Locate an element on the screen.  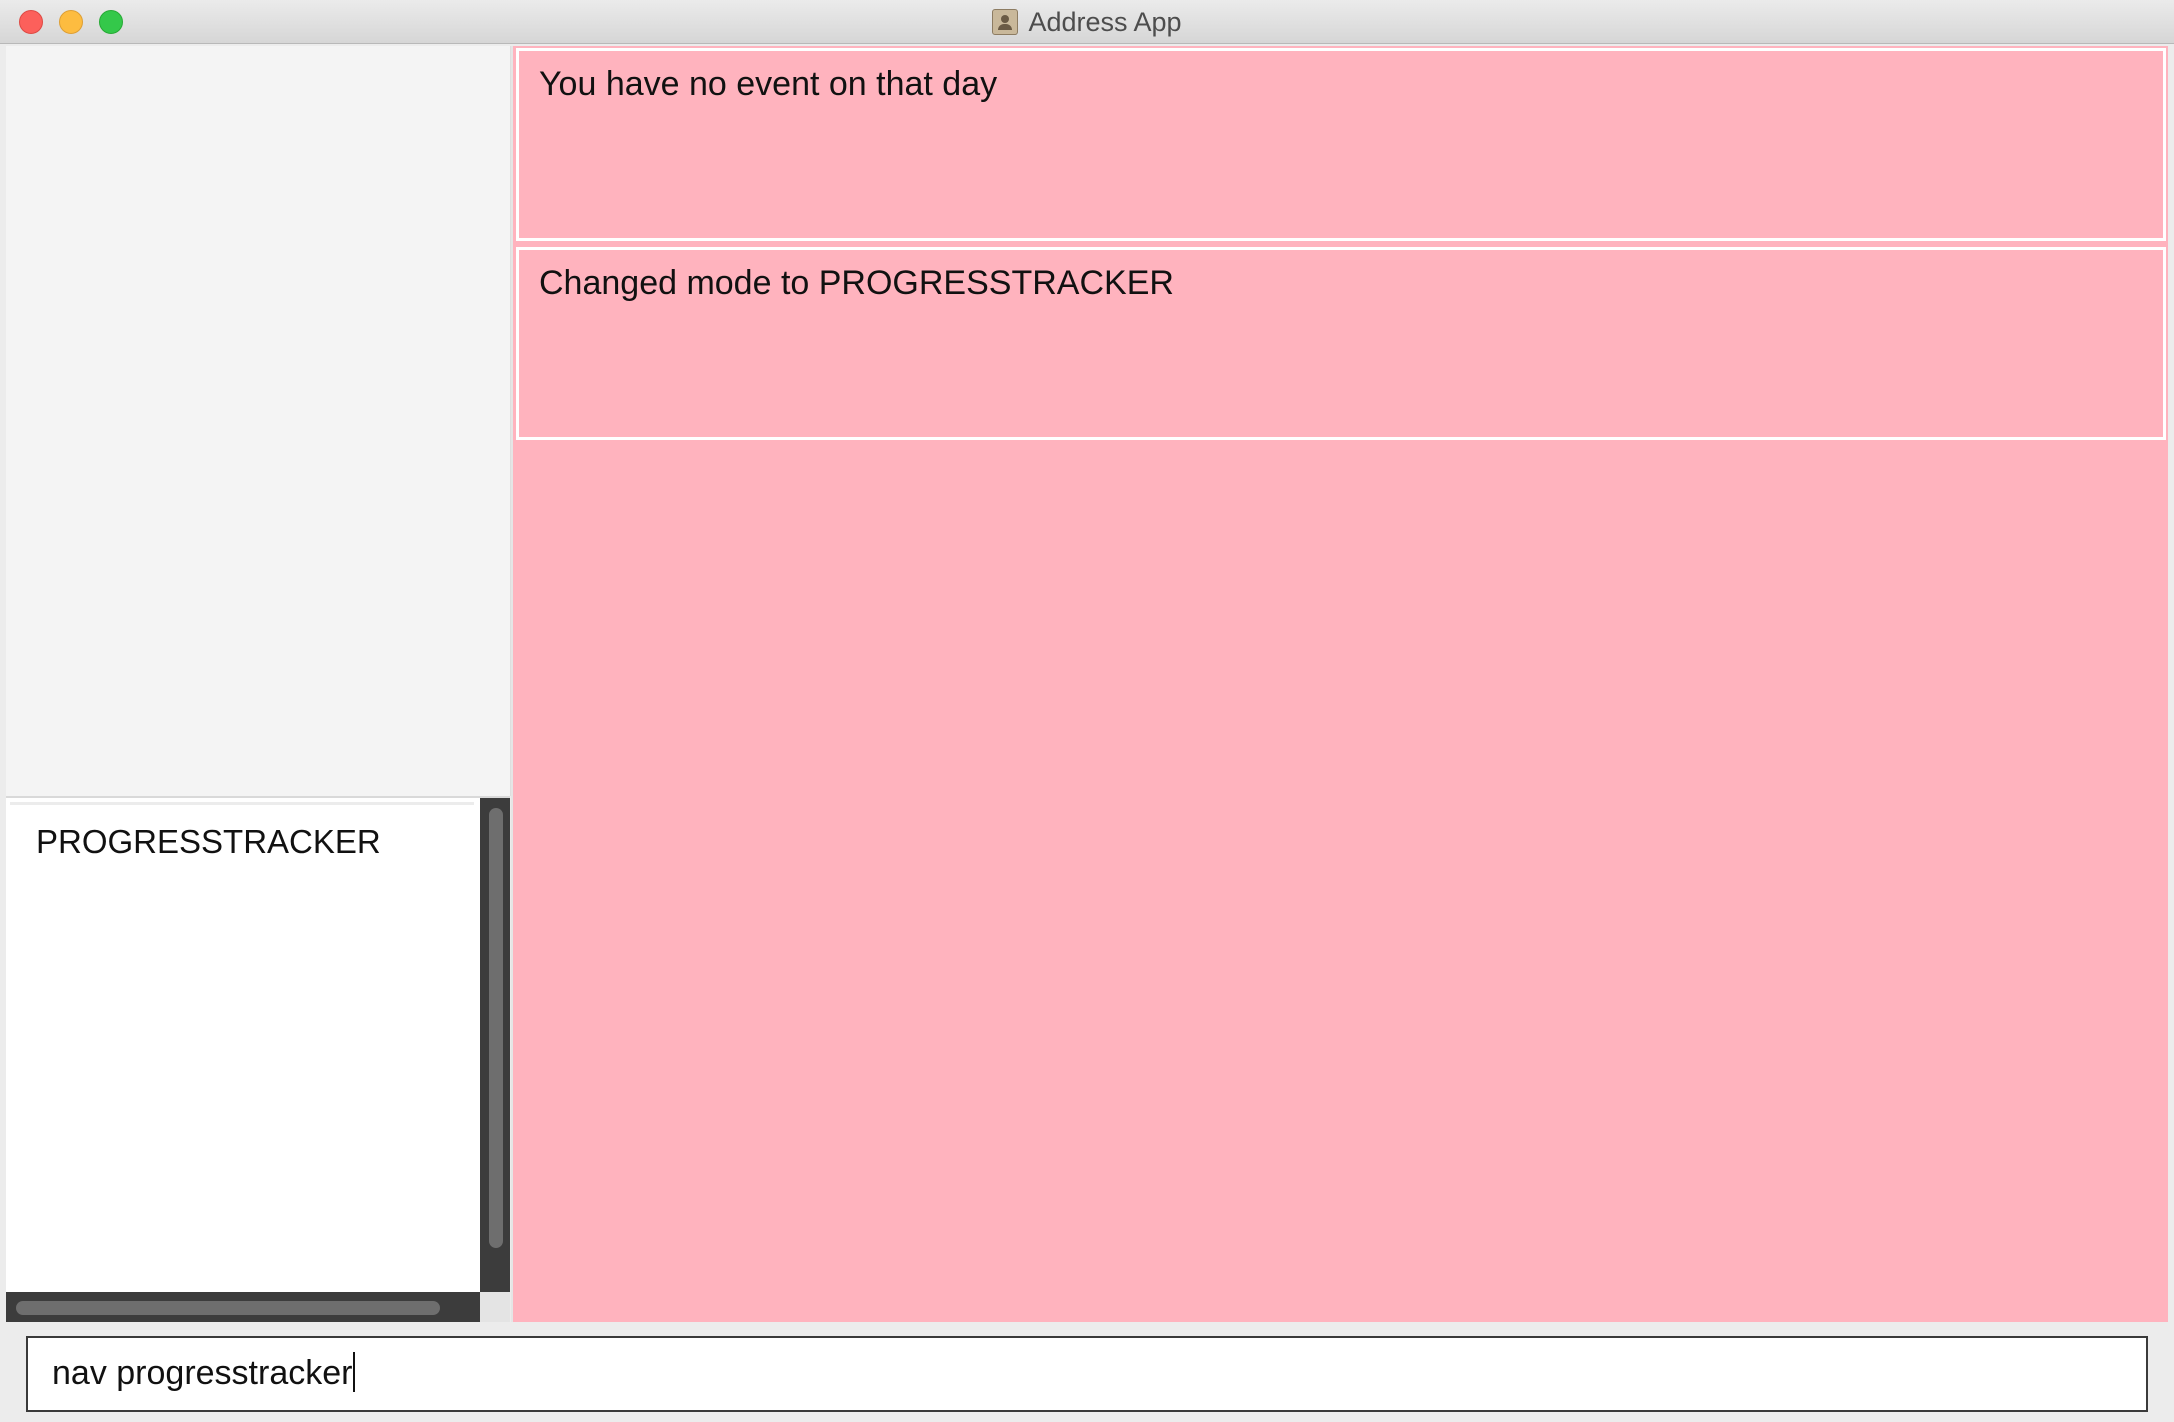
result-message-text: You have no event on that day is located at coordinates (768, 84).